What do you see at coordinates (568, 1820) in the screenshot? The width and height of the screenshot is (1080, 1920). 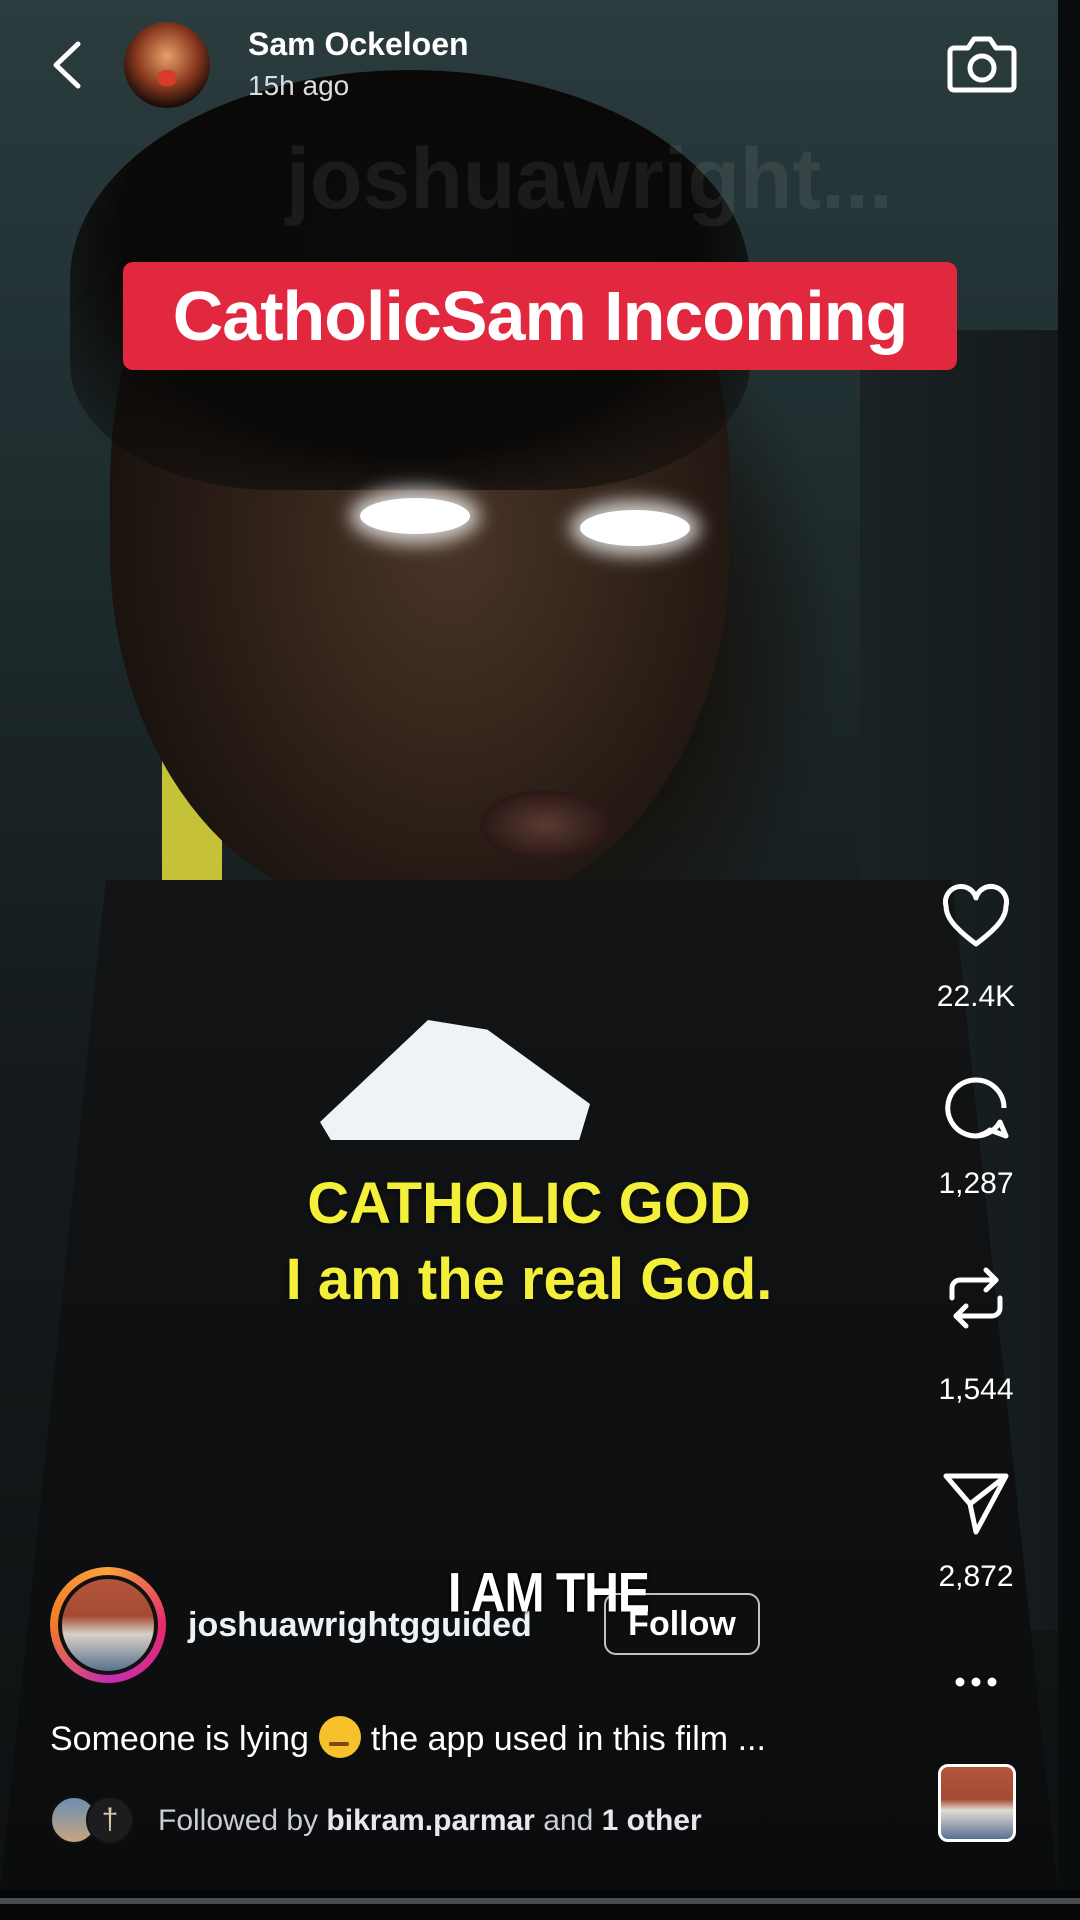 I see `followed-by-and: and` at bounding box center [568, 1820].